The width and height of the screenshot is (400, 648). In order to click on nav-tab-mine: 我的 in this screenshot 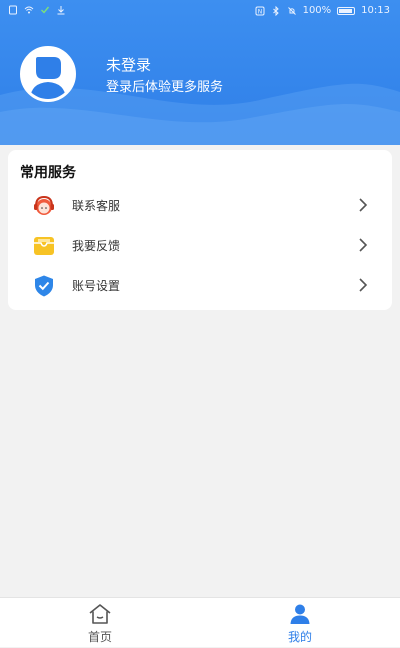, I will do `click(300, 623)`.